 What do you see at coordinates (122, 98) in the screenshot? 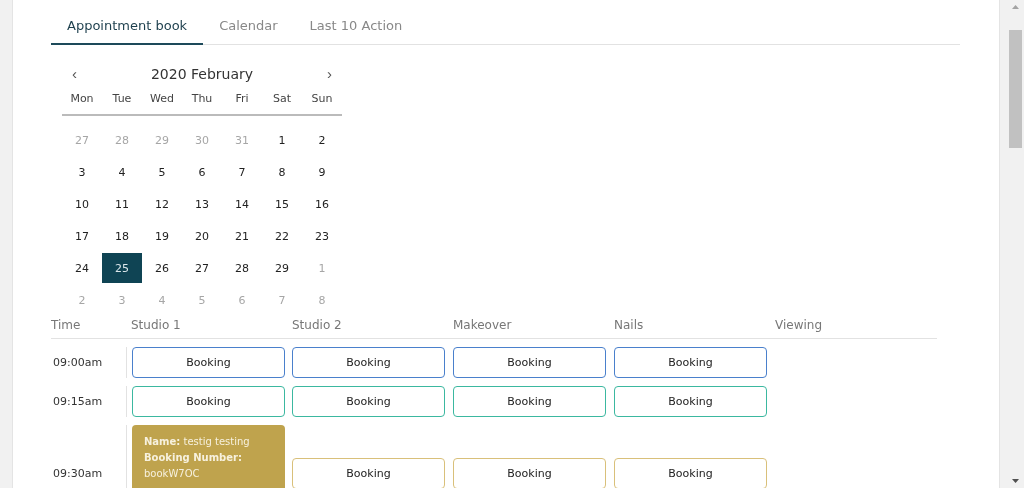
I see `weekday-label: Tue` at bounding box center [122, 98].